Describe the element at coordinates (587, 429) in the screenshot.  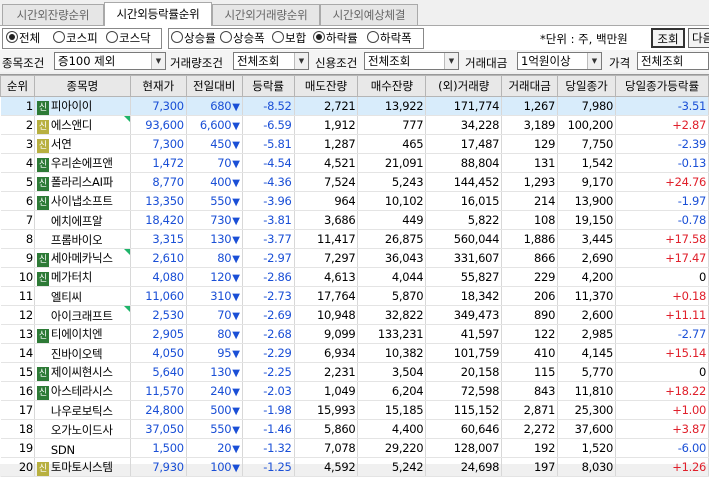
I see `cell-close: 37,600` at that location.